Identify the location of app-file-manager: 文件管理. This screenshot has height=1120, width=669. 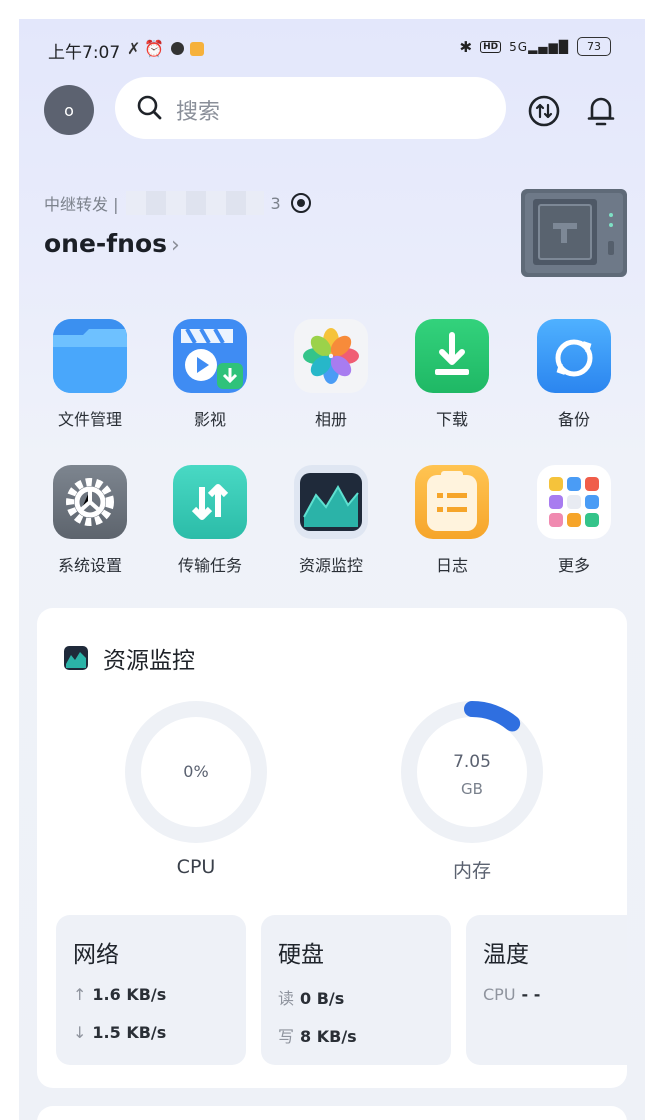
(90, 374).